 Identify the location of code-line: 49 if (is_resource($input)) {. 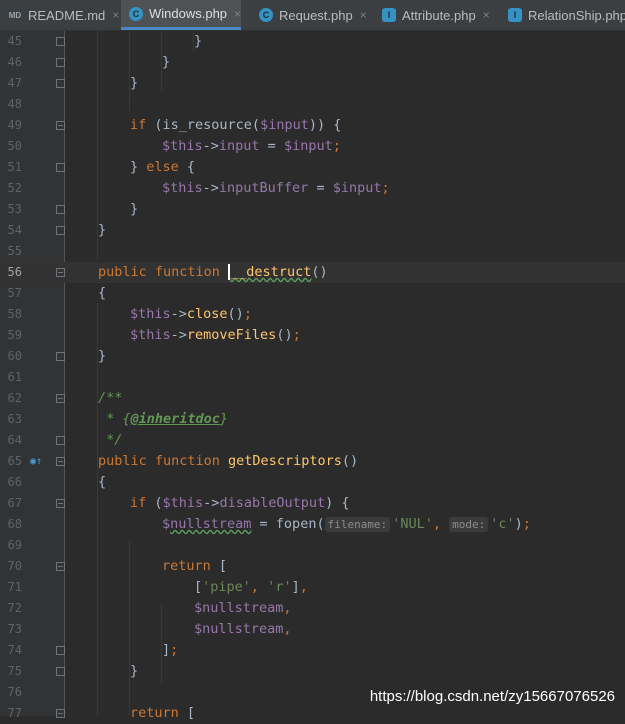
(312, 125).